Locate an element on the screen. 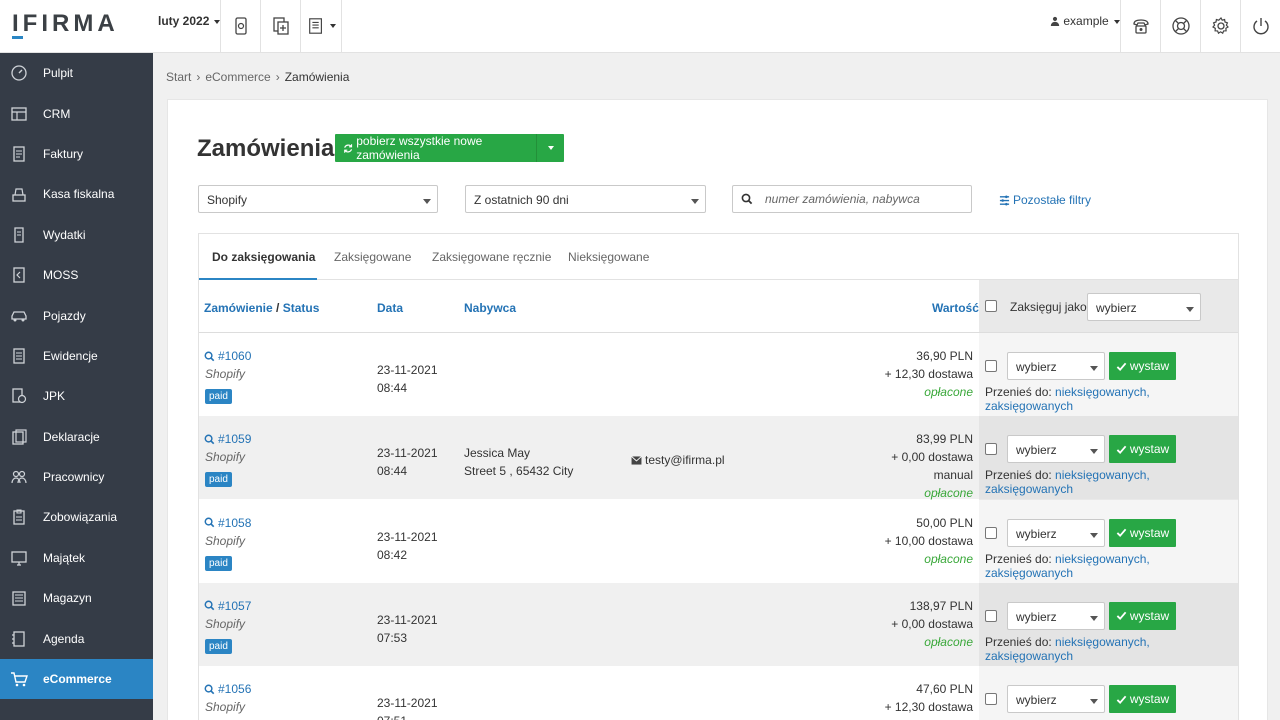 The width and height of the screenshot is (1280, 720). sidebar-item-label: eCommerce is located at coordinates (77, 679).